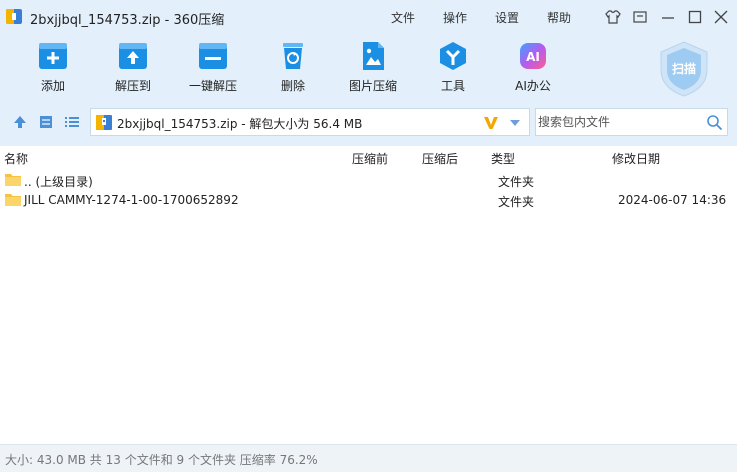  I want to click on column-name: 名称, so click(16, 158).